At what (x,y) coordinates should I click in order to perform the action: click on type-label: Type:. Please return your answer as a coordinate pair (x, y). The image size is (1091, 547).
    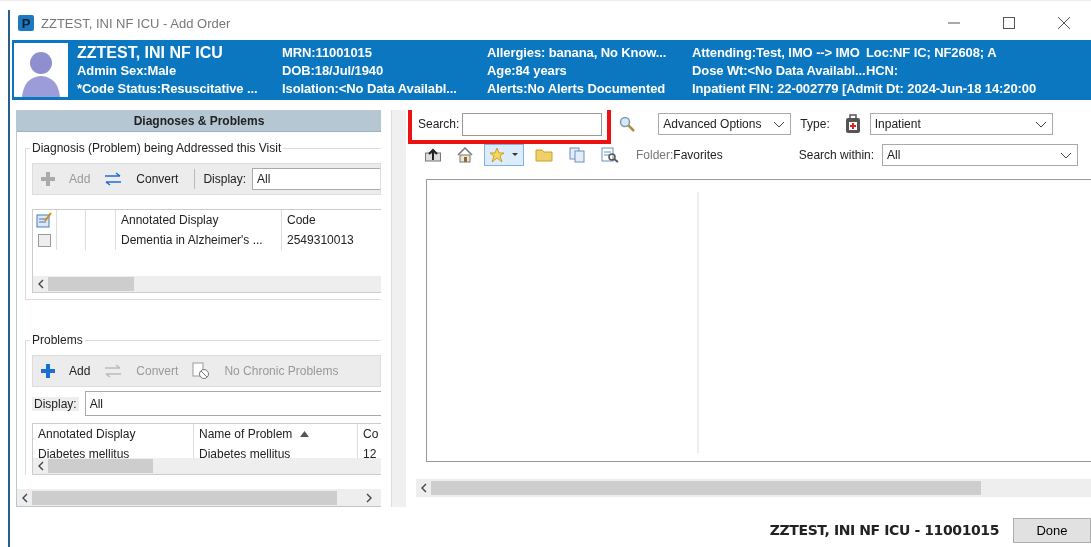
    Looking at the image, I should click on (815, 124).